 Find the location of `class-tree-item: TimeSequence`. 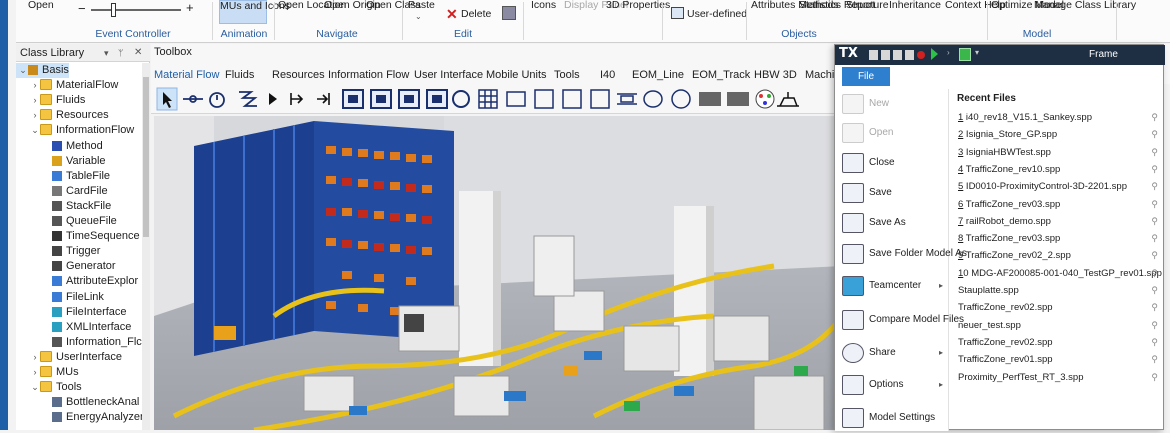

class-tree-item: TimeSequence is located at coordinates (78, 236).